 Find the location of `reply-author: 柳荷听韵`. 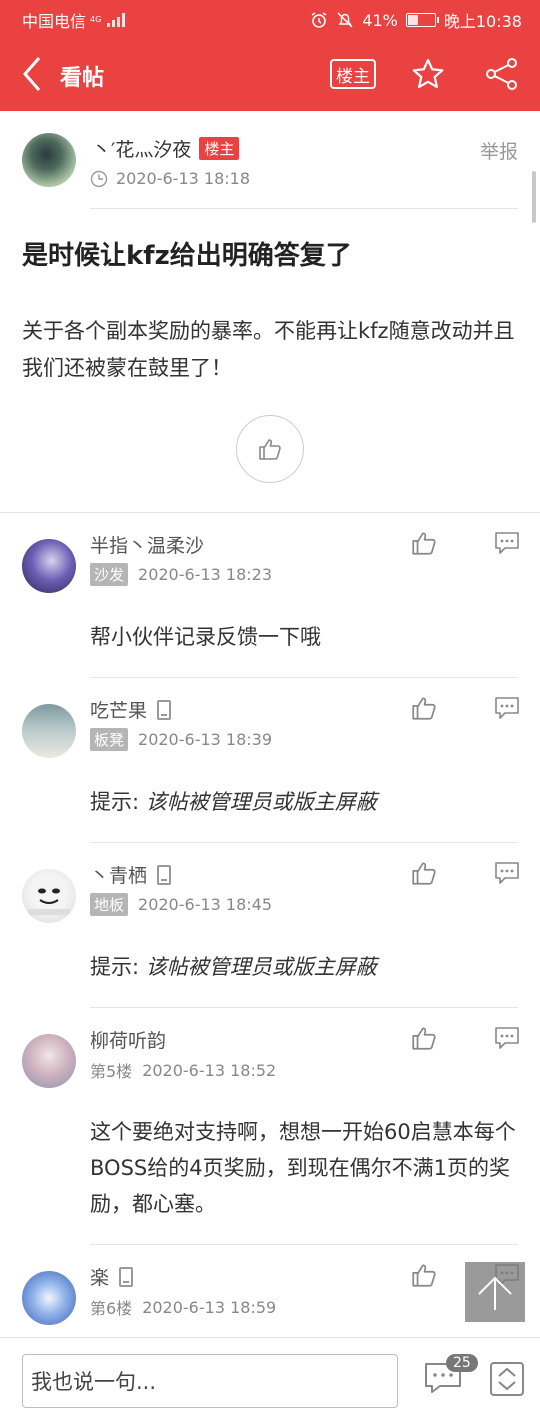

reply-author: 柳荷听韵 is located at coordinates (128, 1039).